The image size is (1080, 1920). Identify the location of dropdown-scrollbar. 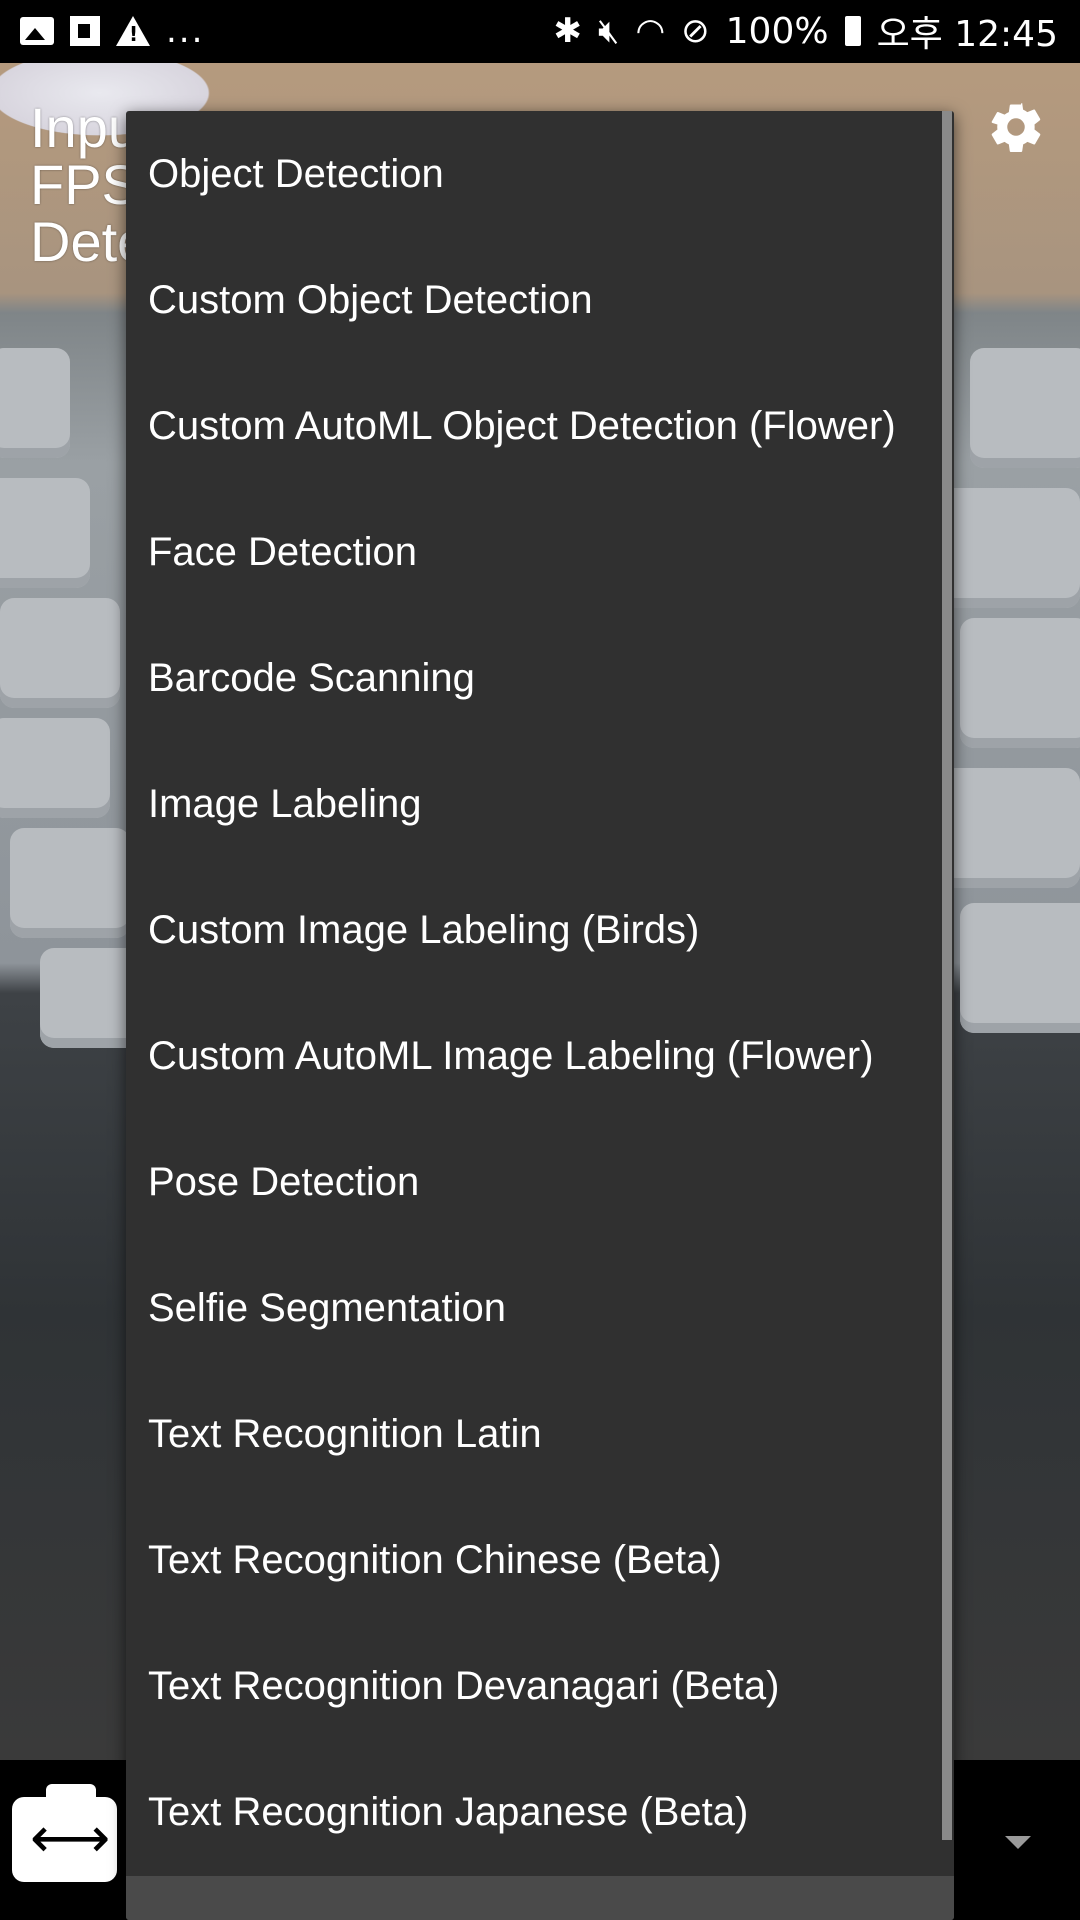
(947, 975).